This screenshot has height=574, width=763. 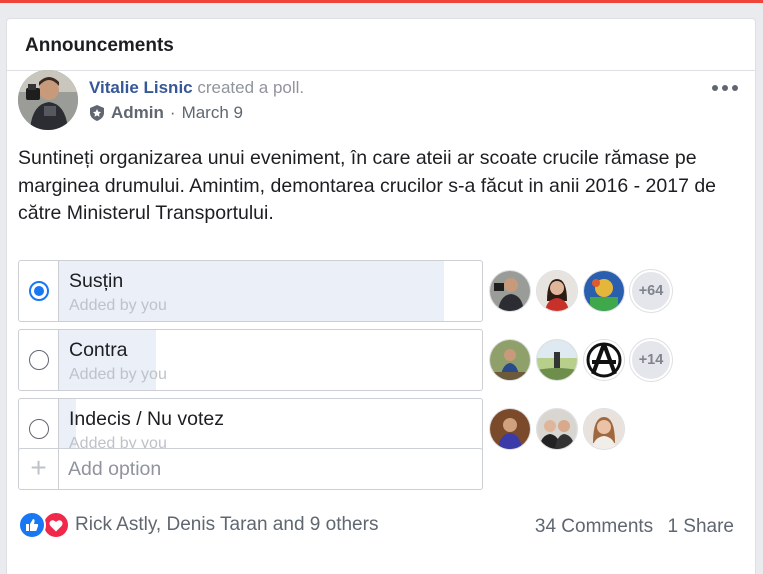 I want to click on voter-avatars: +64, so click(x=580, y=291).